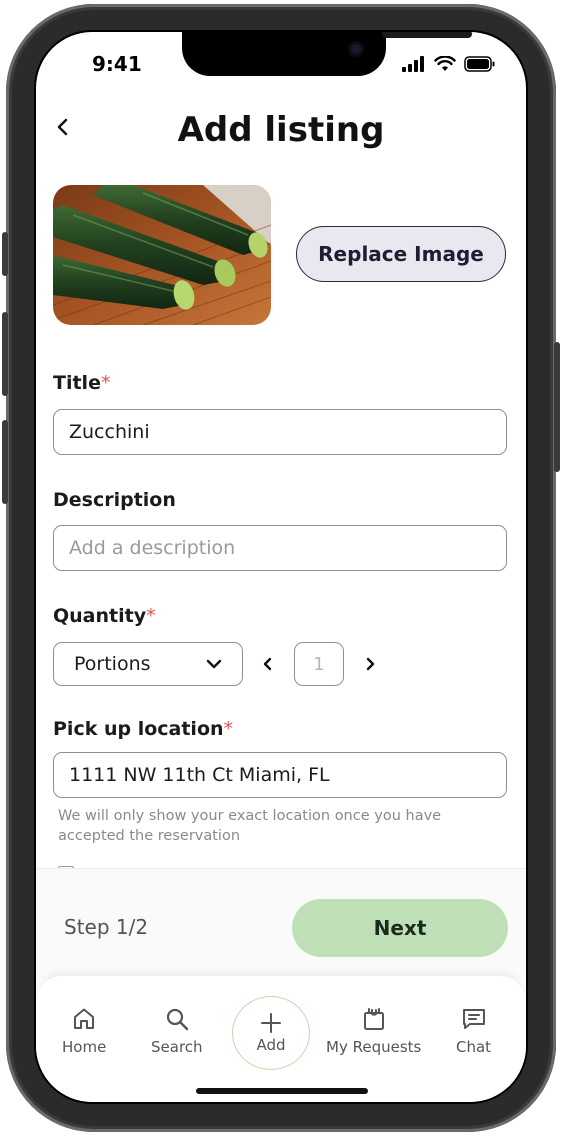 The image size is (566, 1138). I want to click on tab-chat-label: Chat, so click(474, 1047).